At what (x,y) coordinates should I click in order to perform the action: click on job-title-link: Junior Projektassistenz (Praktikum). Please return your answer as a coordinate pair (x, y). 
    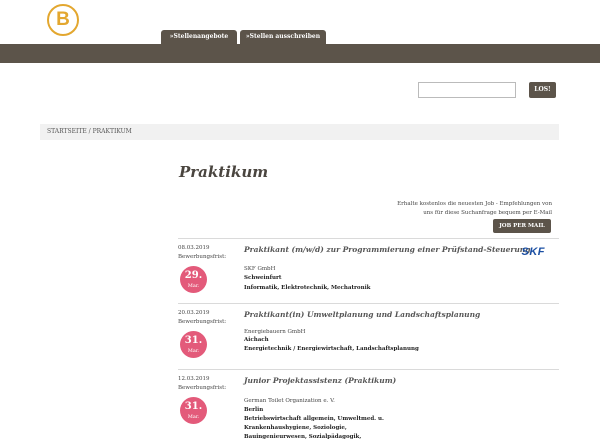
    Looking at the image, I should click on (320, 380).